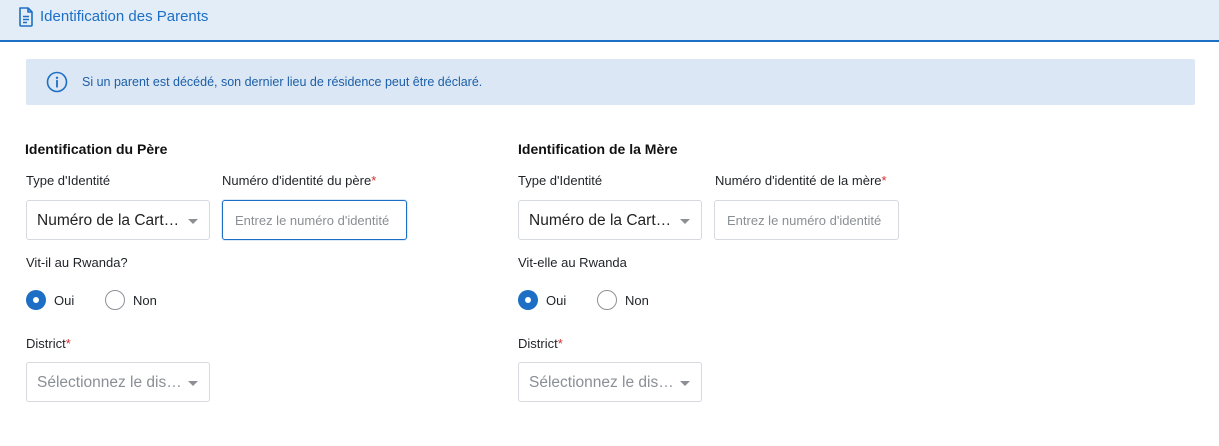 The image size is (1219, 446). What do you see at coordinates (110, 220) in the screenshot?
I see `father-id-type-value: Numéro de la Carte d'Identité` at bounding box center [110, 220].